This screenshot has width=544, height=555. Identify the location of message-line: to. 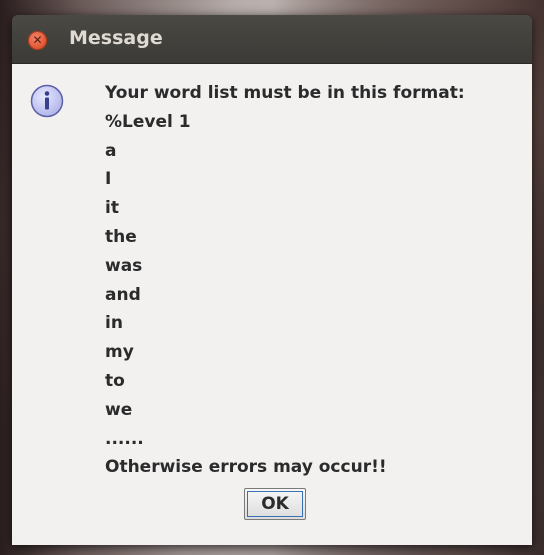
(115, 380).